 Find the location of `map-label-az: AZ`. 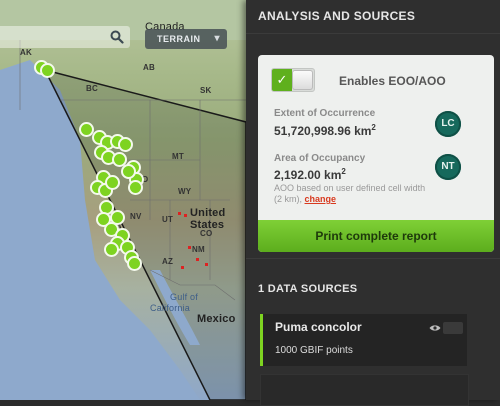

map-label-az: AZ is located at coordinates (168, 261).